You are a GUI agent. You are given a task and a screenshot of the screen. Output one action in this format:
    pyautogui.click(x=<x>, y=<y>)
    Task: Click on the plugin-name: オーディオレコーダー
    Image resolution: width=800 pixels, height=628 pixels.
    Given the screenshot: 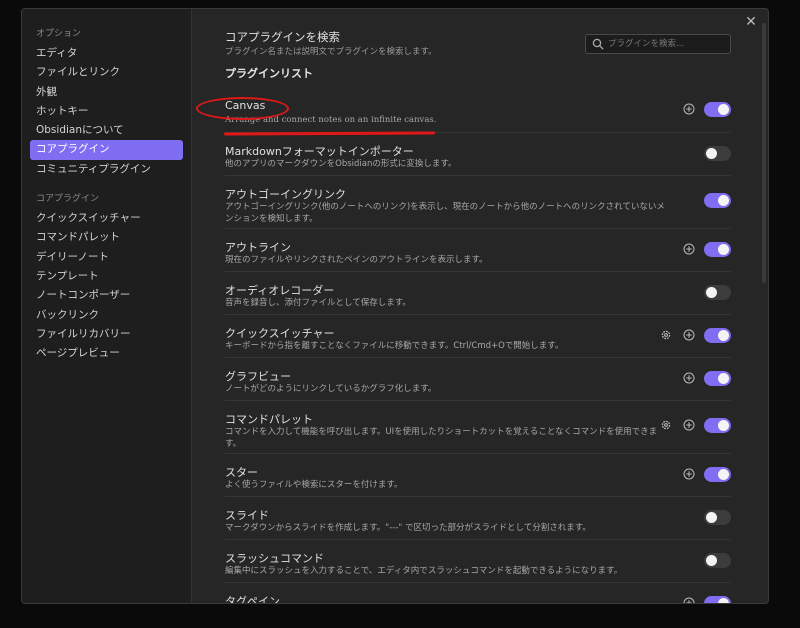 What is the action you would take?
    pyautogui.click(x=280, y=290)
    